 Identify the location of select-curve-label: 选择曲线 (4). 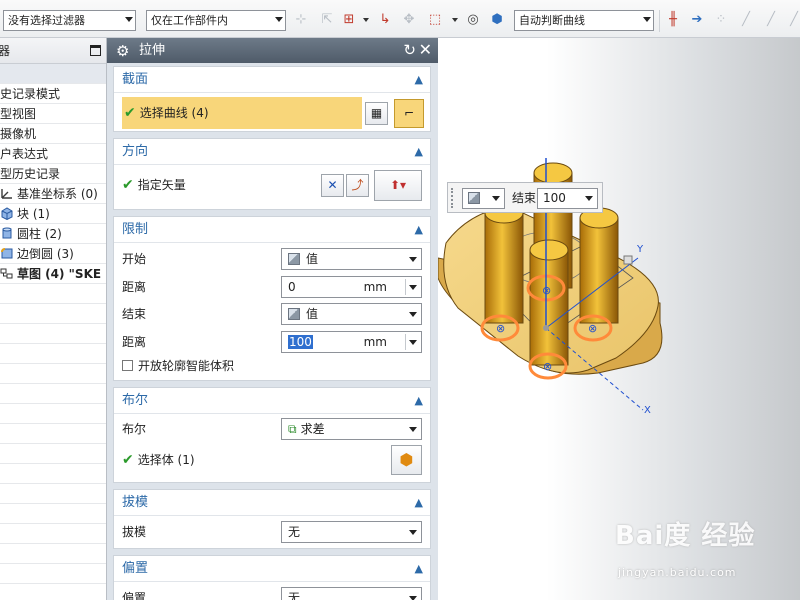
(174, 113).